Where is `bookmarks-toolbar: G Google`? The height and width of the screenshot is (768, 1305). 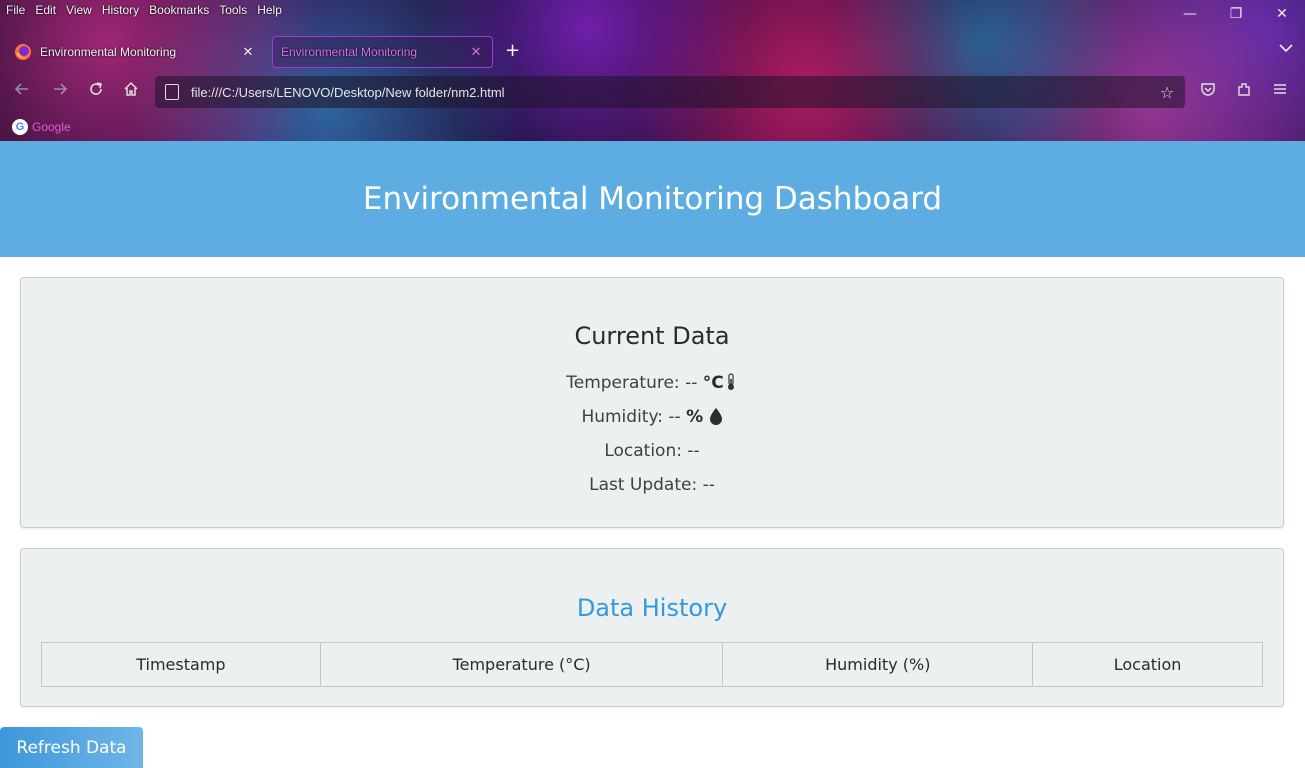 bookmarks-toolbar: G Google is located at coordinates (41, 127).